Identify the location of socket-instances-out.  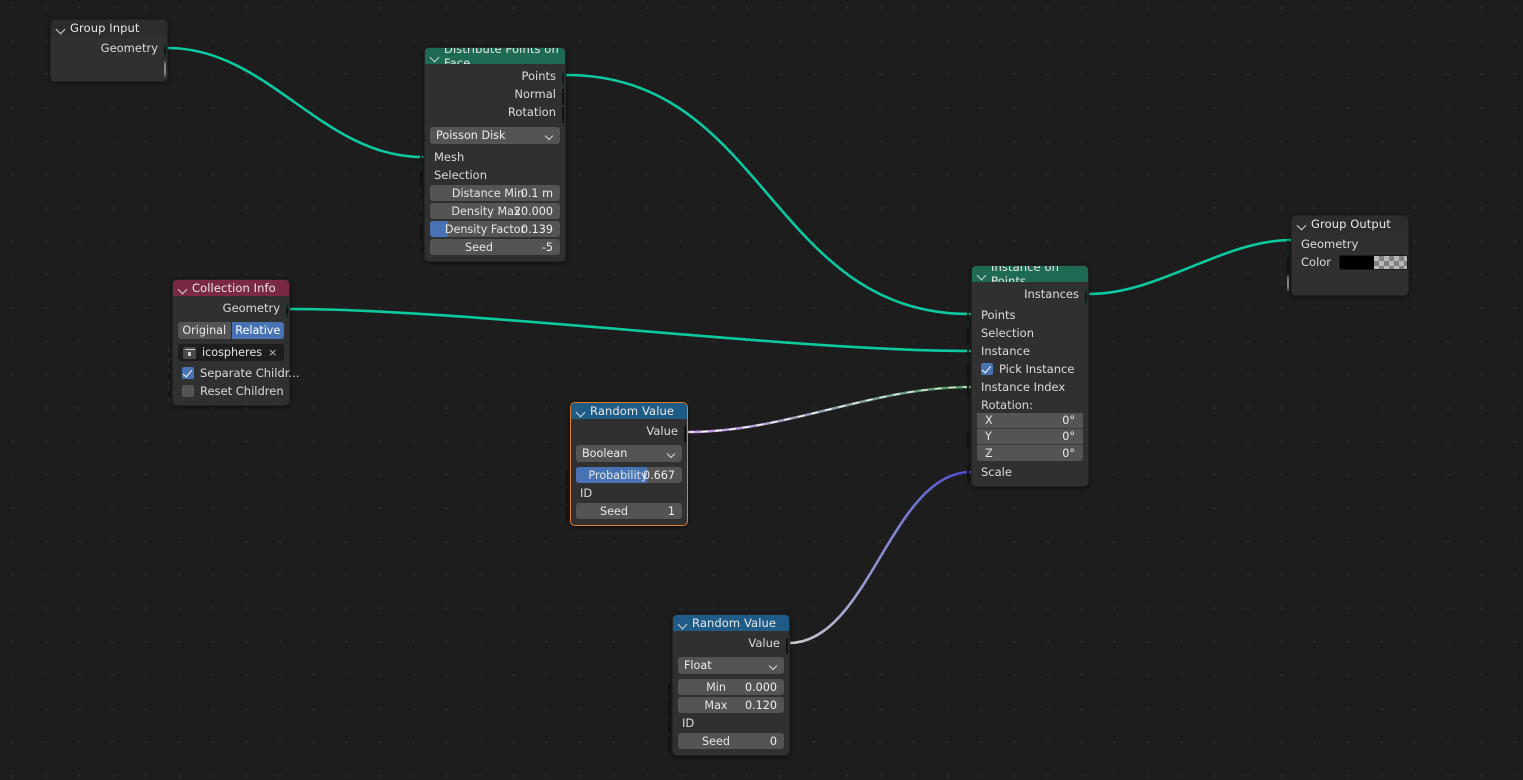
(1089, 296).